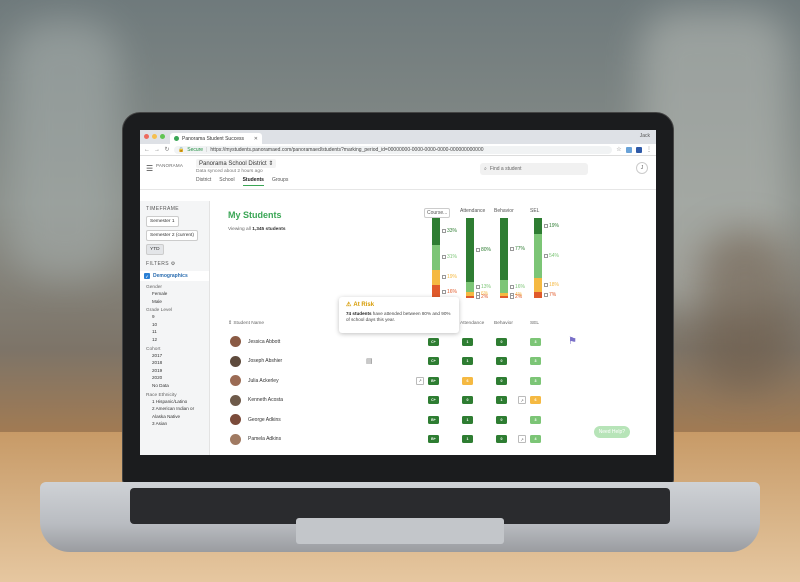 The image size is (800, 582). What do you see at coordinates (472, 323) in the screenshot?
I see `col-attendance: Attendance` at bounding box center [472, 323].